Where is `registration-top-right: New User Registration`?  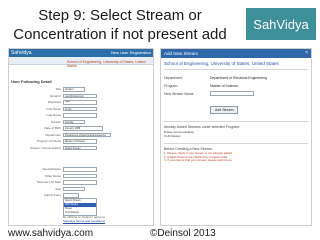 registration-top-right: New User Registration is located at coordinates (131, 53).